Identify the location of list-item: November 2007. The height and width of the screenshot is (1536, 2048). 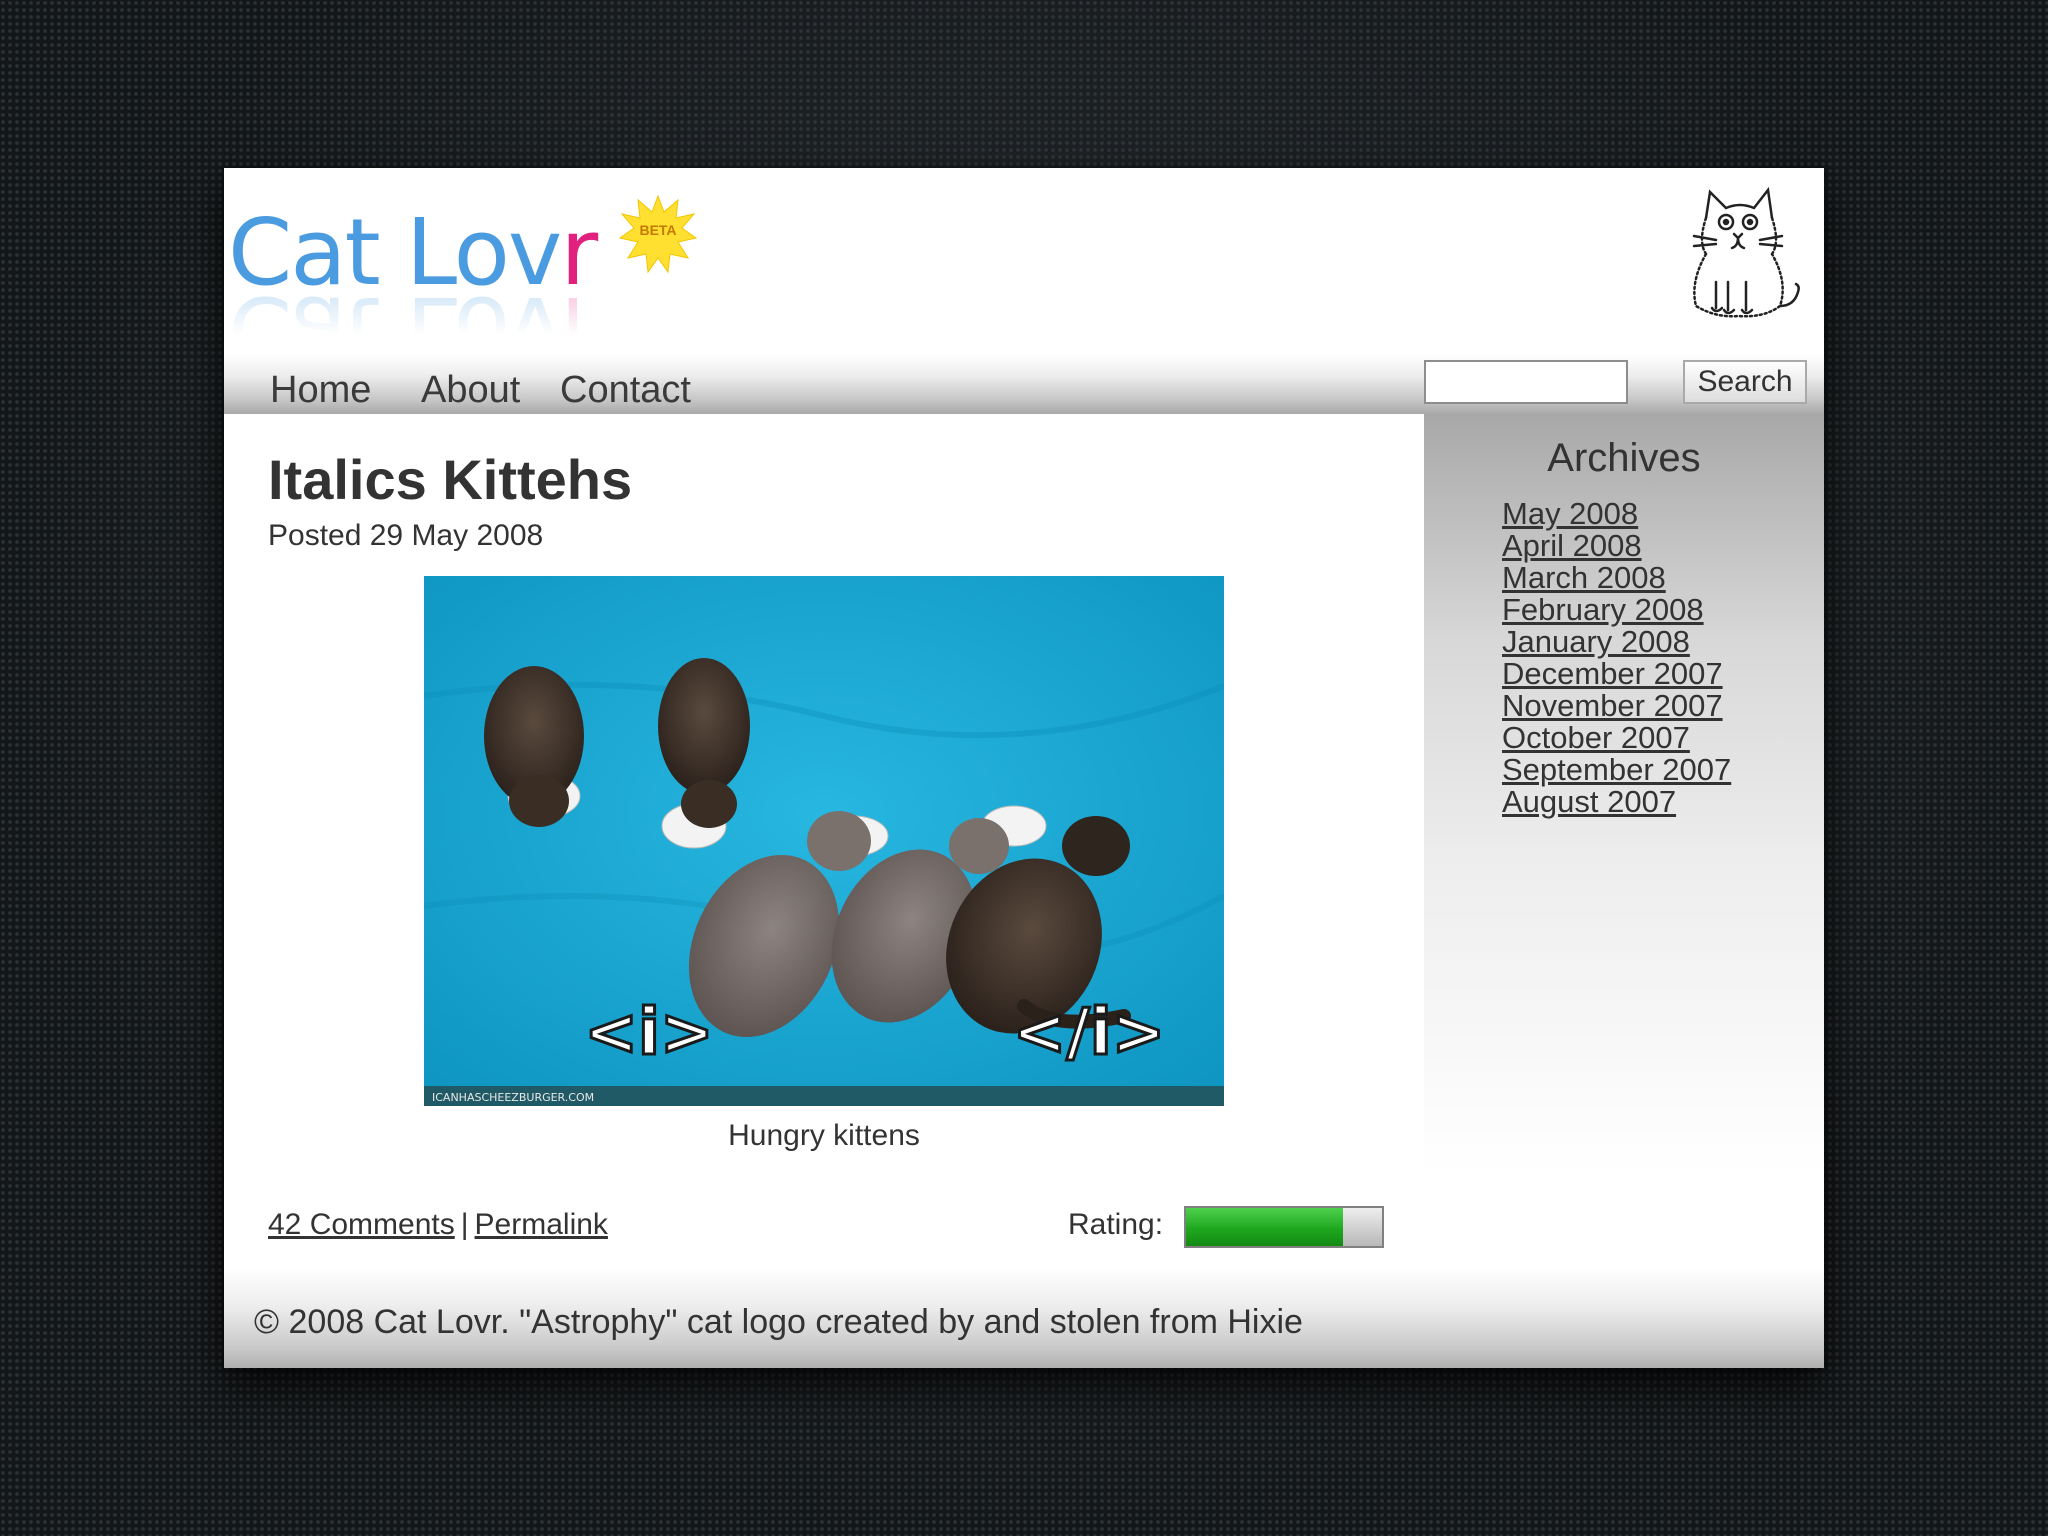
(1616, 706).